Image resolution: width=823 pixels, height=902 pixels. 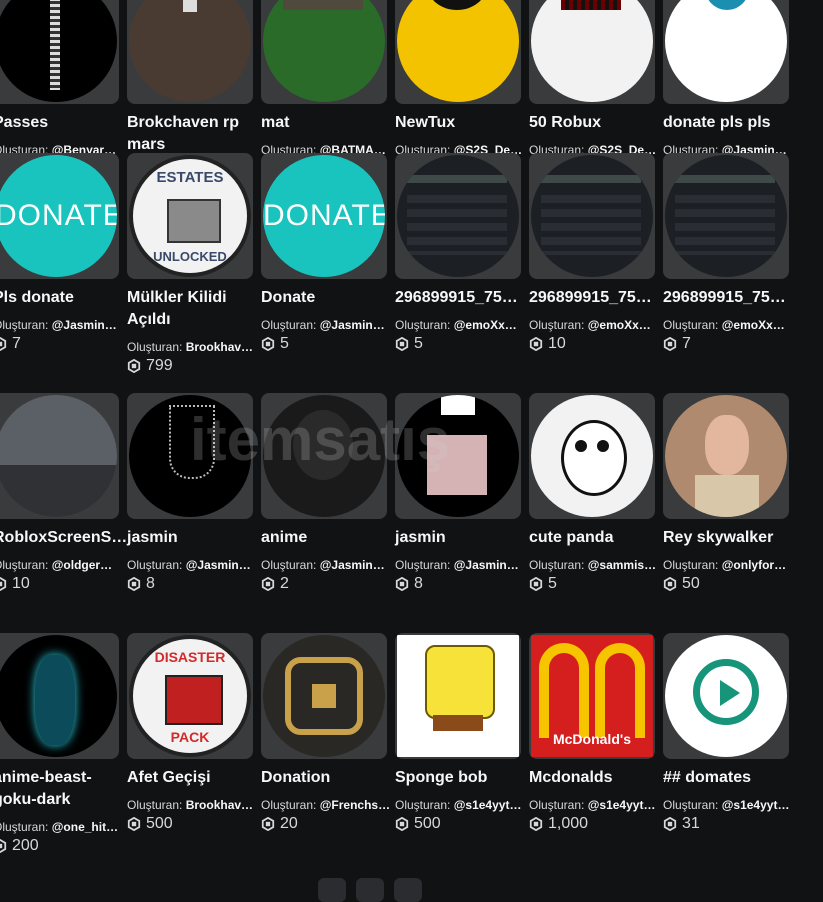 What do you see at coordinates (594, 123) in the screenshot?
I see `item-name: 50 Robux` at bounding box center [594, 123].